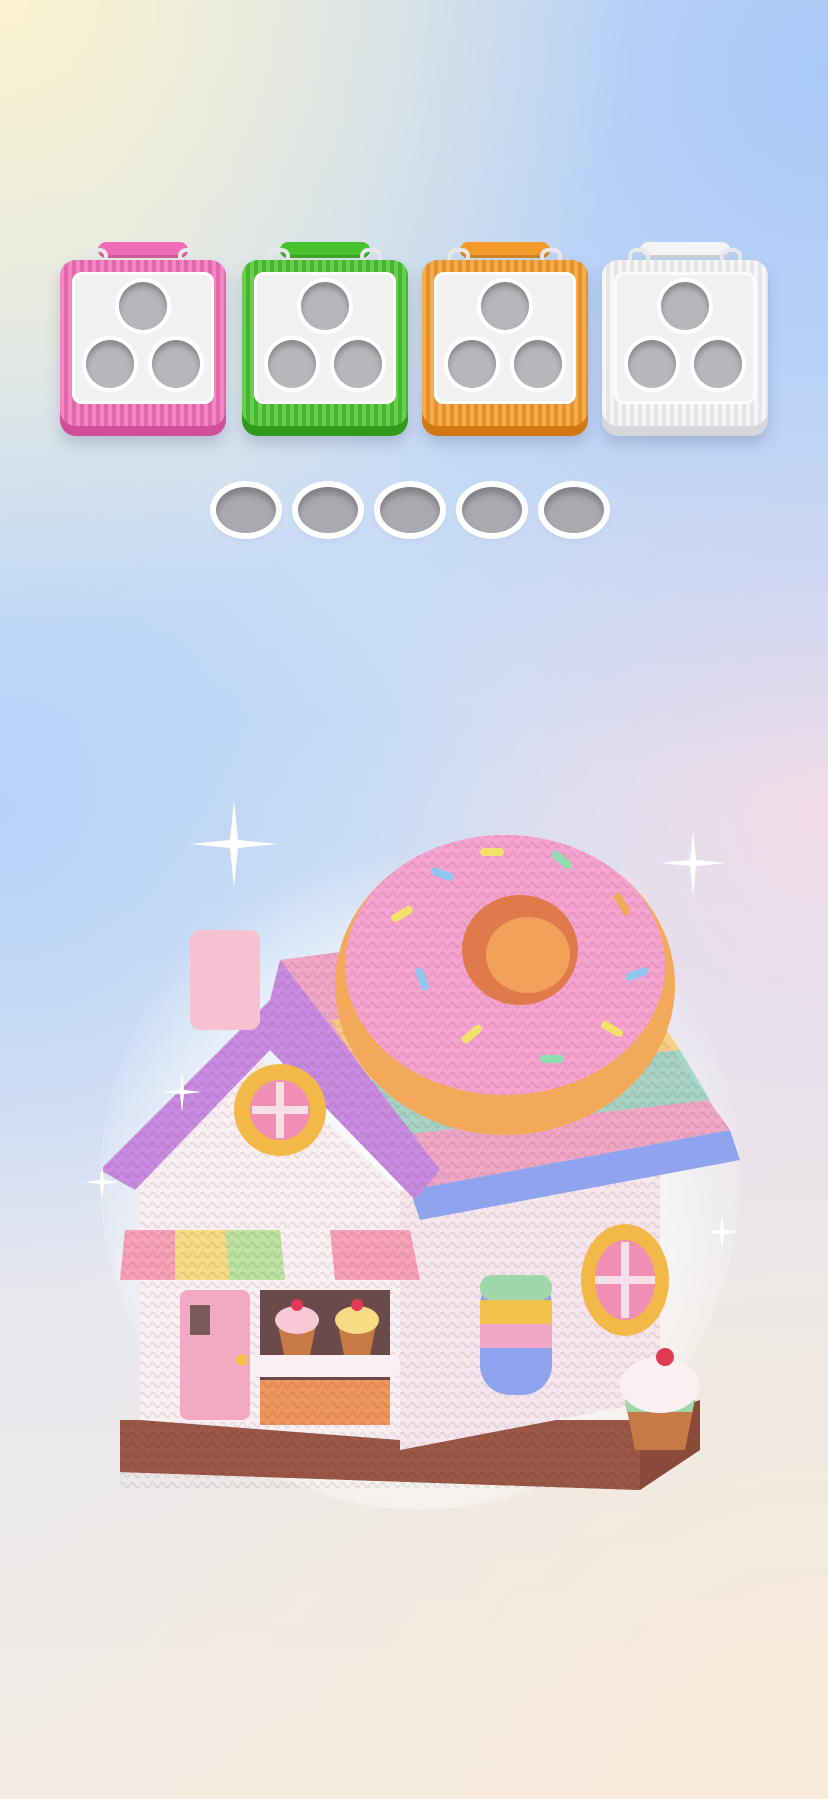  I want to click on basket-pink, so click(143, 340).